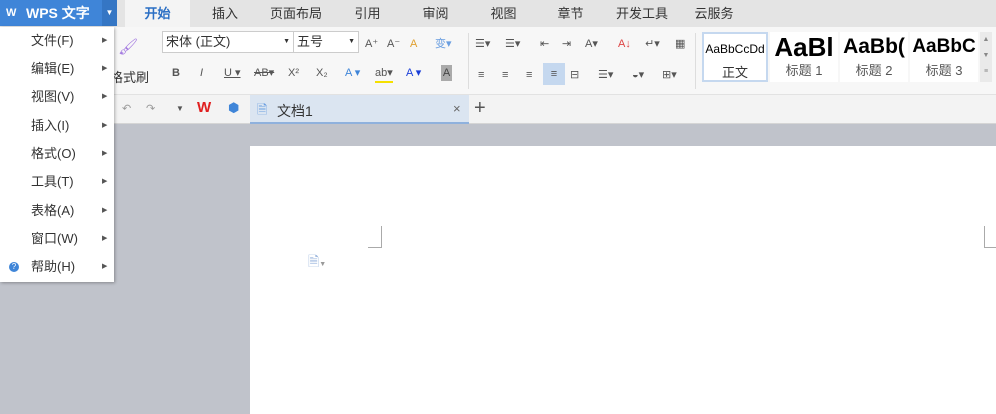  I want to click on wps-logo-icon: W, so click(11, 13).